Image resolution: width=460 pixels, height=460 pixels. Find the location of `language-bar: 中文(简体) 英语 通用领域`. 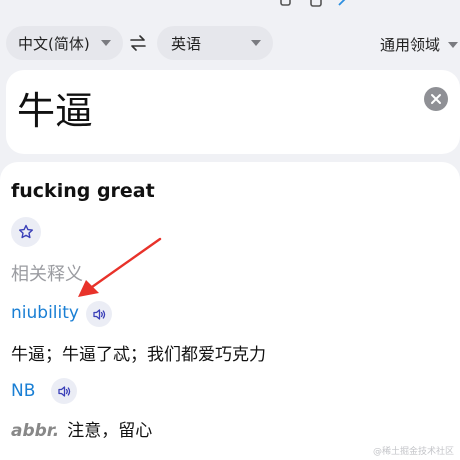

language-bar: 中文(简体) 英语 通用领域 is located at coordinates (230, 43).